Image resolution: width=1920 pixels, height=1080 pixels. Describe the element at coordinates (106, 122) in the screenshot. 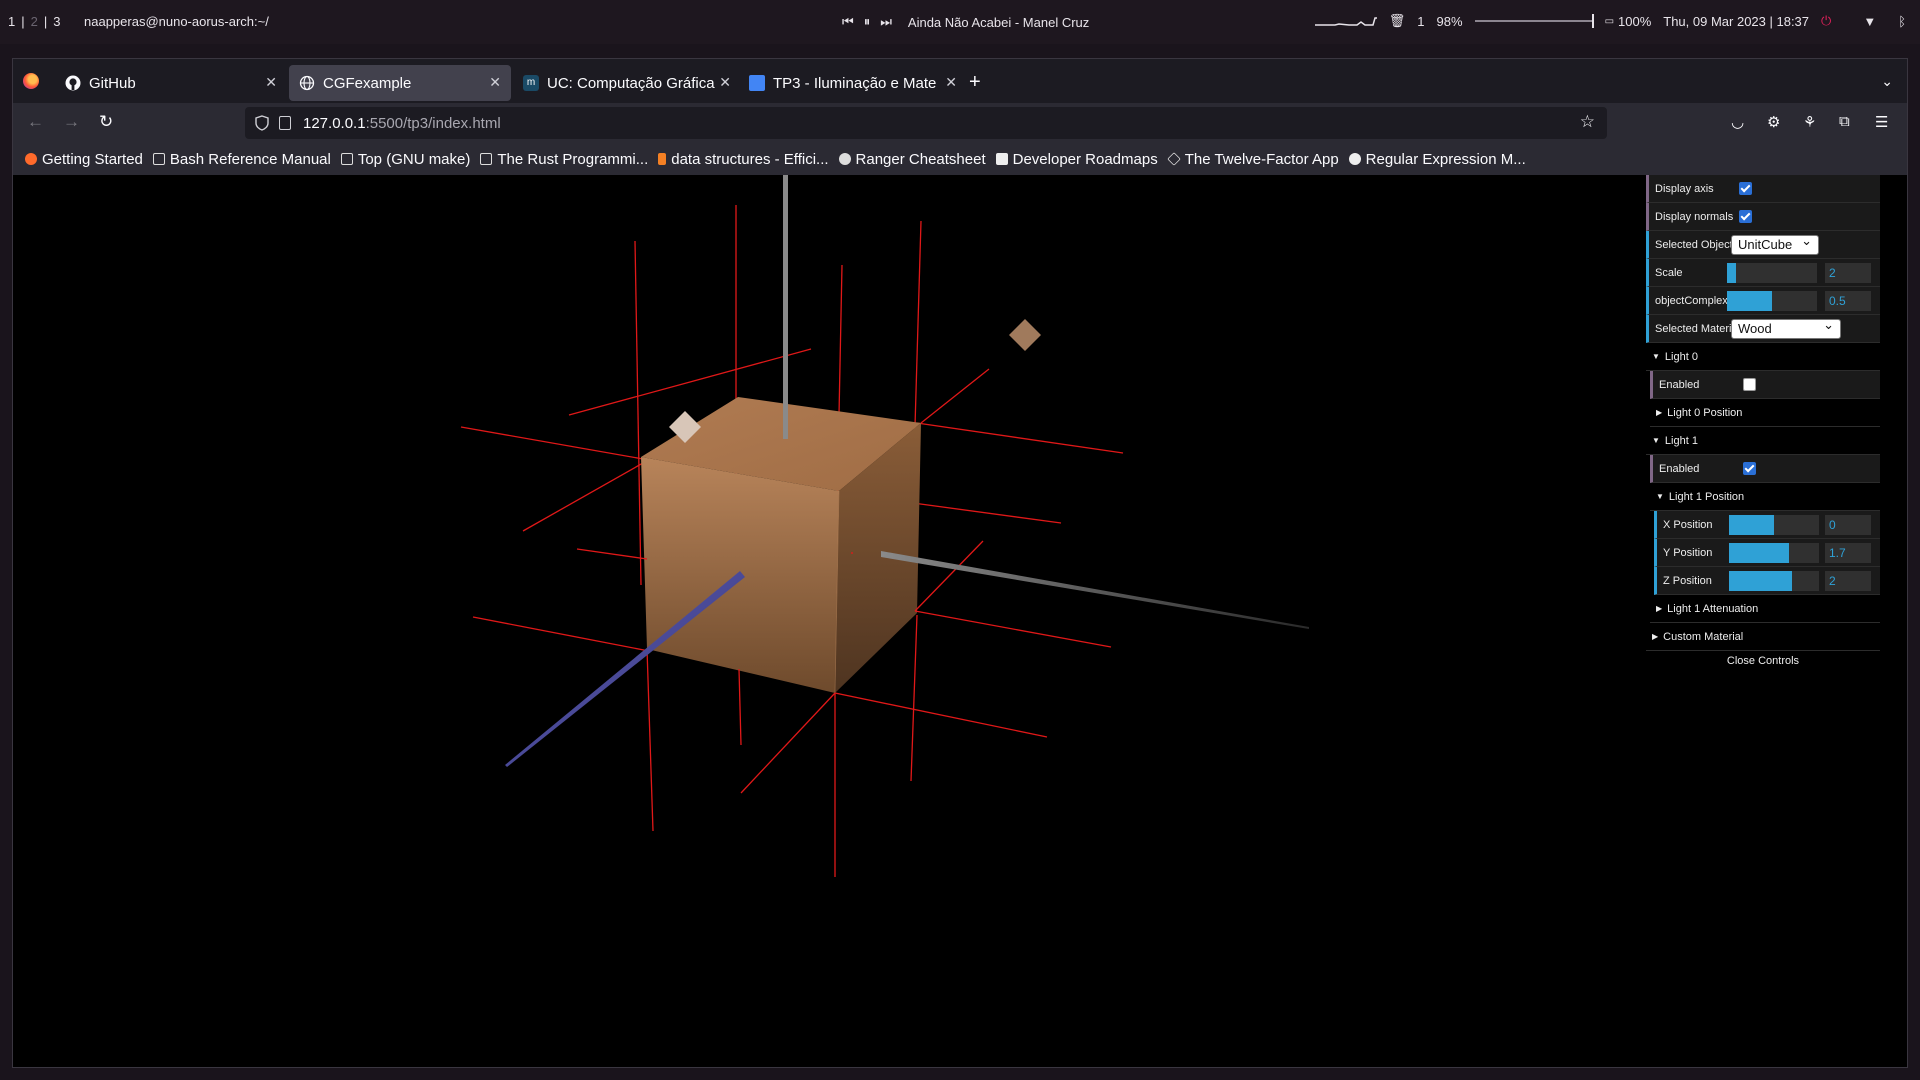

I see `reload-icon: ↻` at that location.